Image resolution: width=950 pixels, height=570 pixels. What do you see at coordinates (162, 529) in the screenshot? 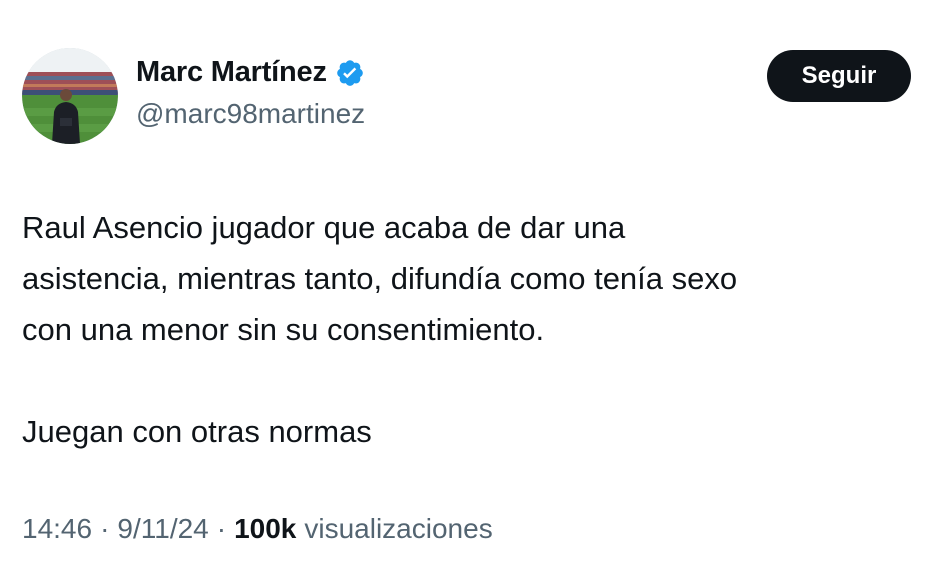
I see `tweet-date: 9/11/24` at bounding box center [162, 529].